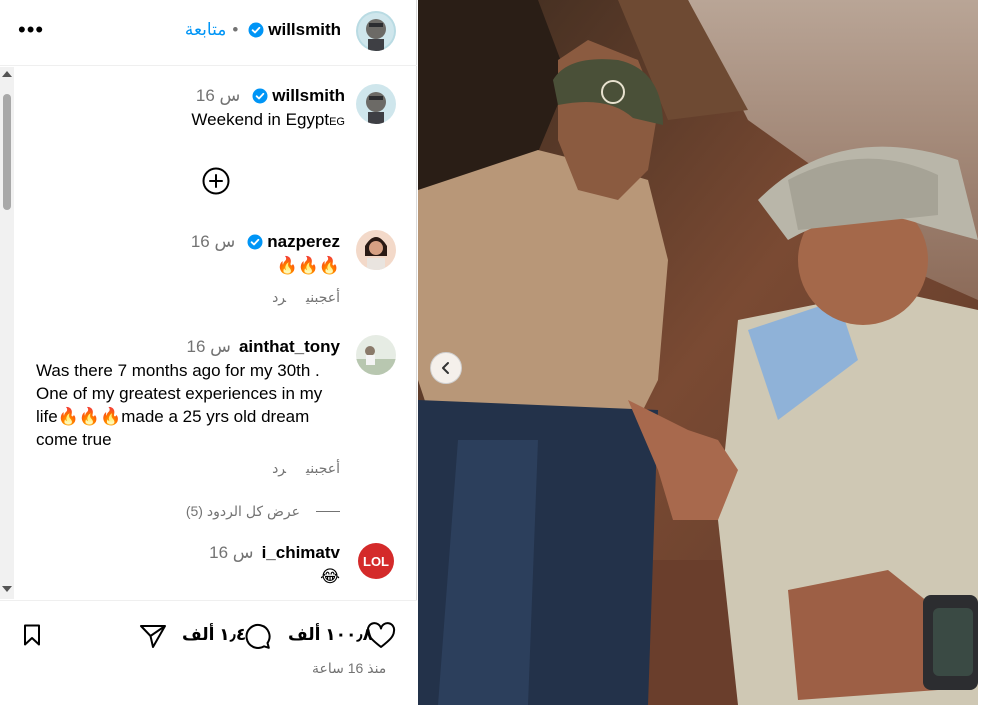 Image resolution: width=981 pixels, height=705 pixels. Describe the element at coordinates (328, 511) in the screenshot. I see `replies-divider` at that location.